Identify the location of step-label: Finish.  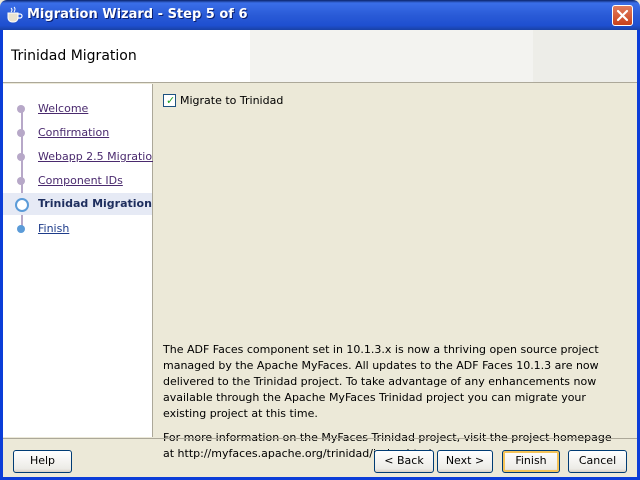
(53, 228).